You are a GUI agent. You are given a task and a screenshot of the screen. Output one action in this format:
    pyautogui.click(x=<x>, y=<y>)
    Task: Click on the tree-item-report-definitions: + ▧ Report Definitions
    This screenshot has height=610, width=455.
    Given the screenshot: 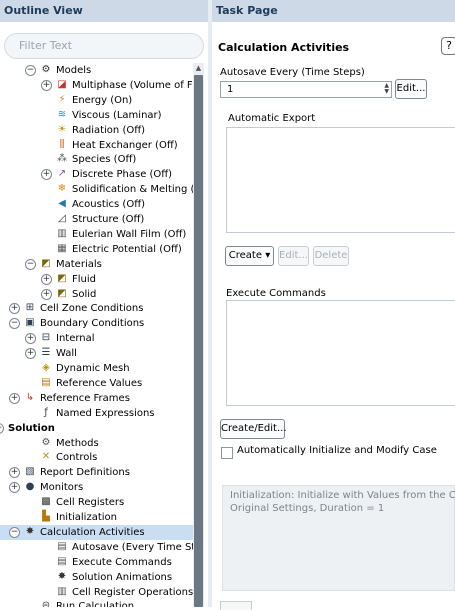 What is the action you would take?
    pyautogui.click(x=96, y=472)
    